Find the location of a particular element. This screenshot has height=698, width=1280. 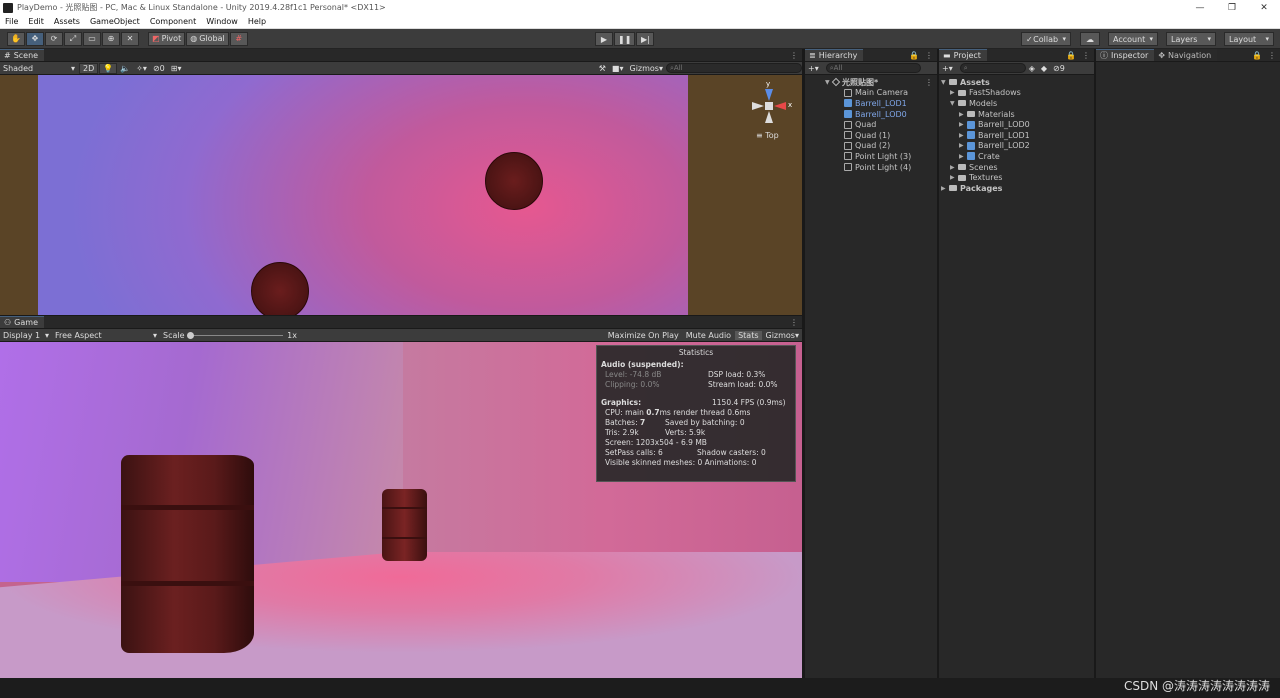

step-button: ▶| is located at coordinates (645, 39).